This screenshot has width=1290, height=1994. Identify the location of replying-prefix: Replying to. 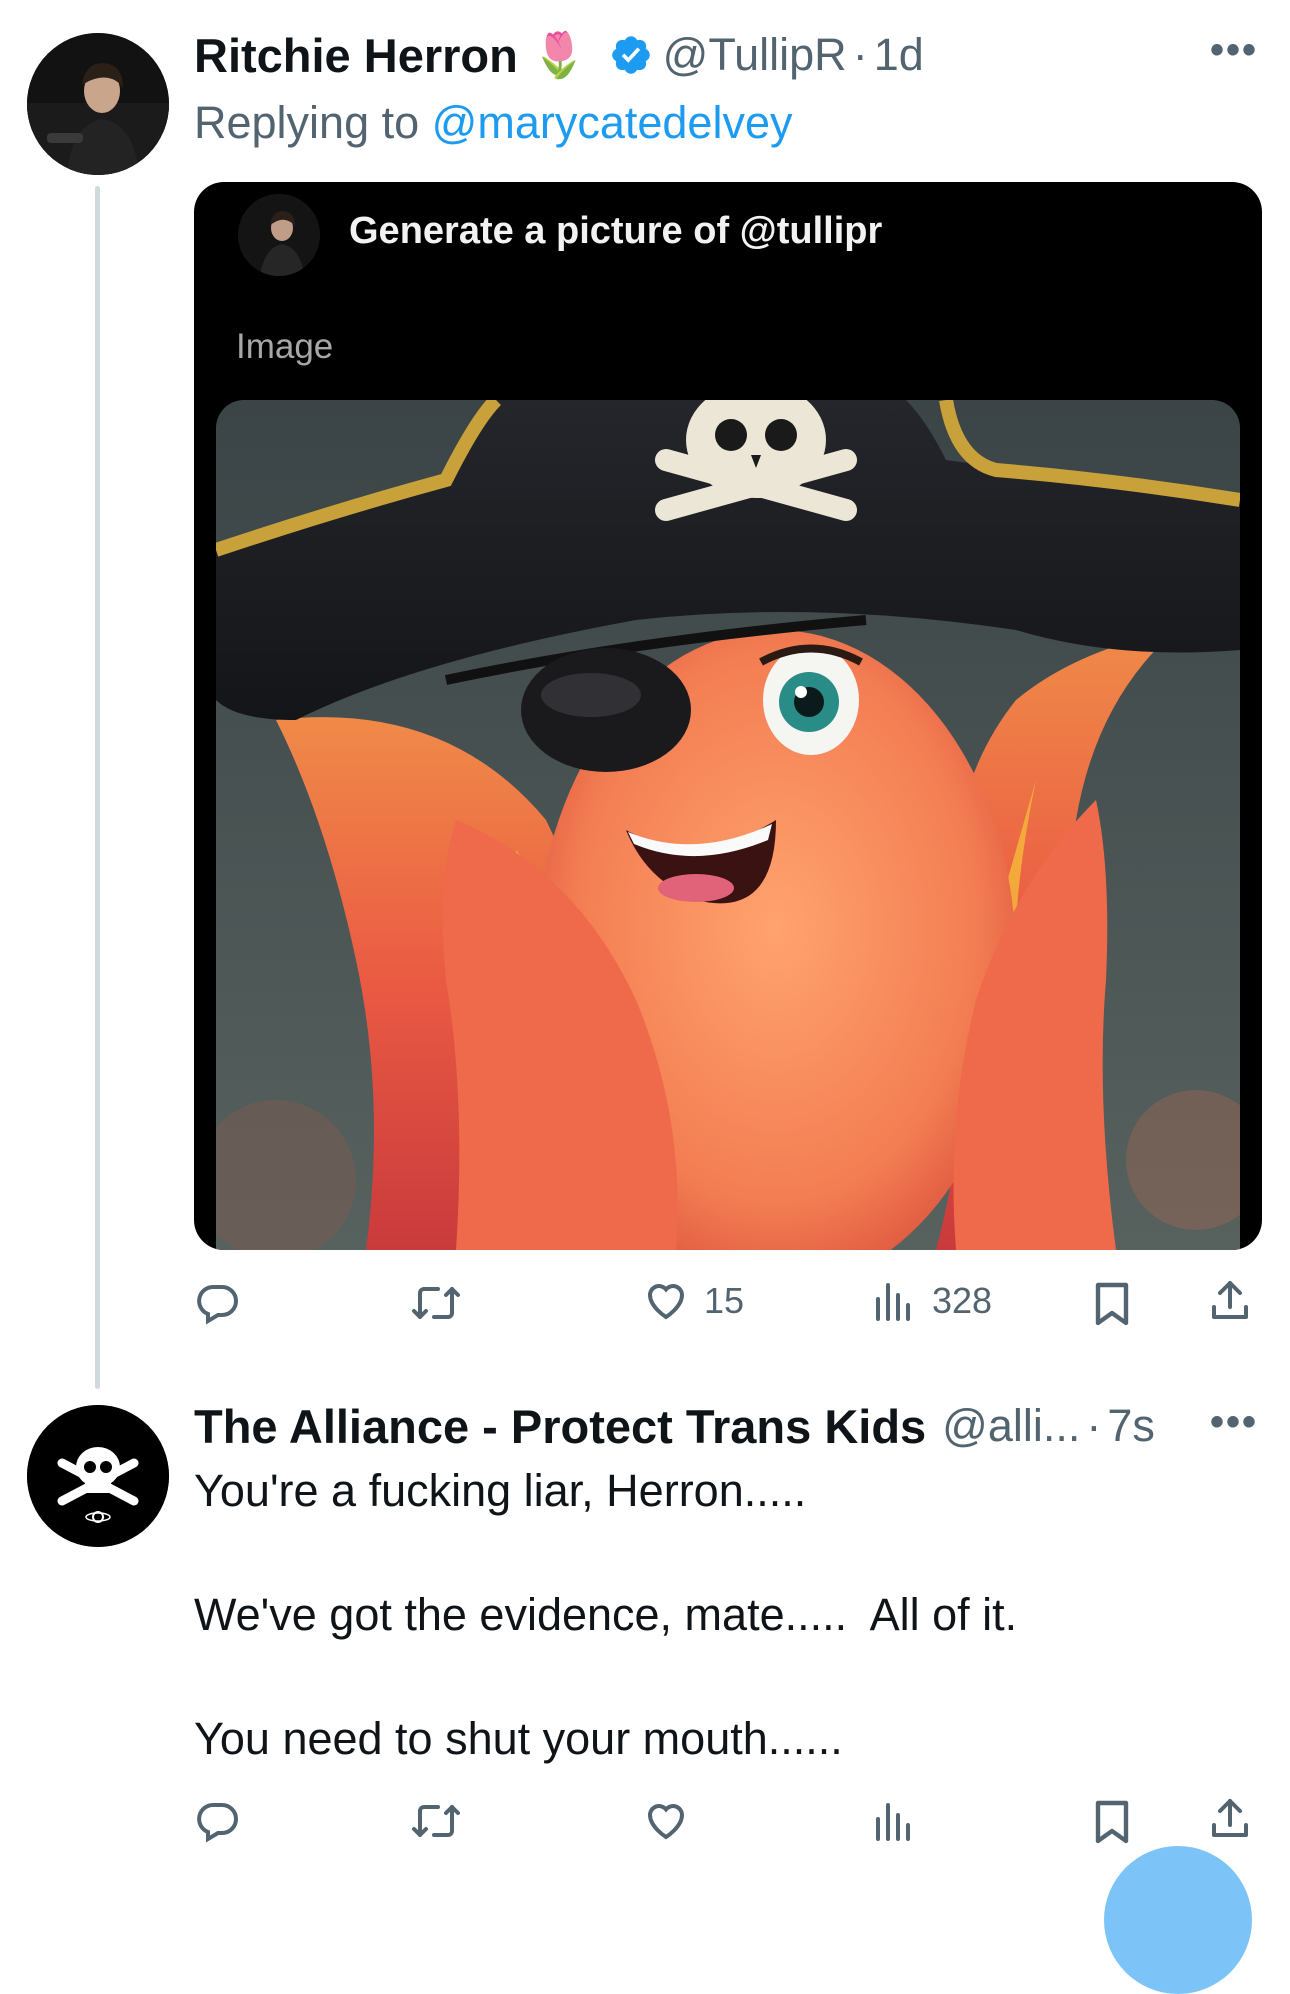
(307, 122).